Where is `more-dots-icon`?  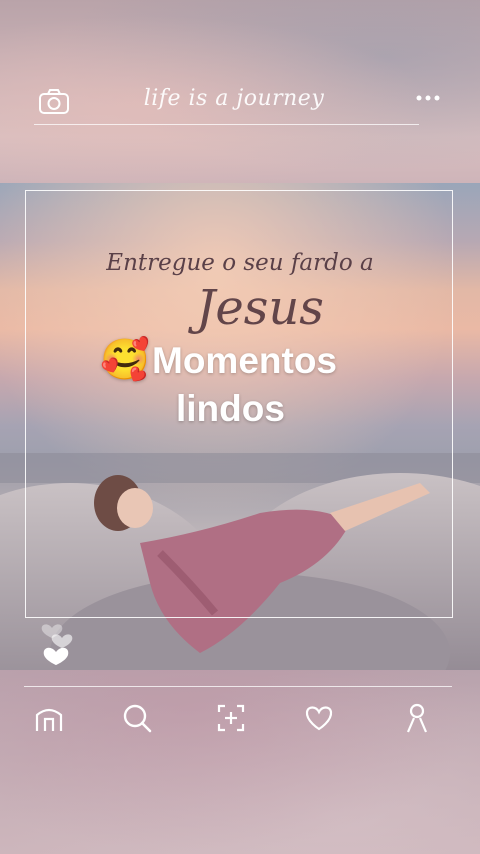
more-dots-icon is located at coordinates (429, 98).